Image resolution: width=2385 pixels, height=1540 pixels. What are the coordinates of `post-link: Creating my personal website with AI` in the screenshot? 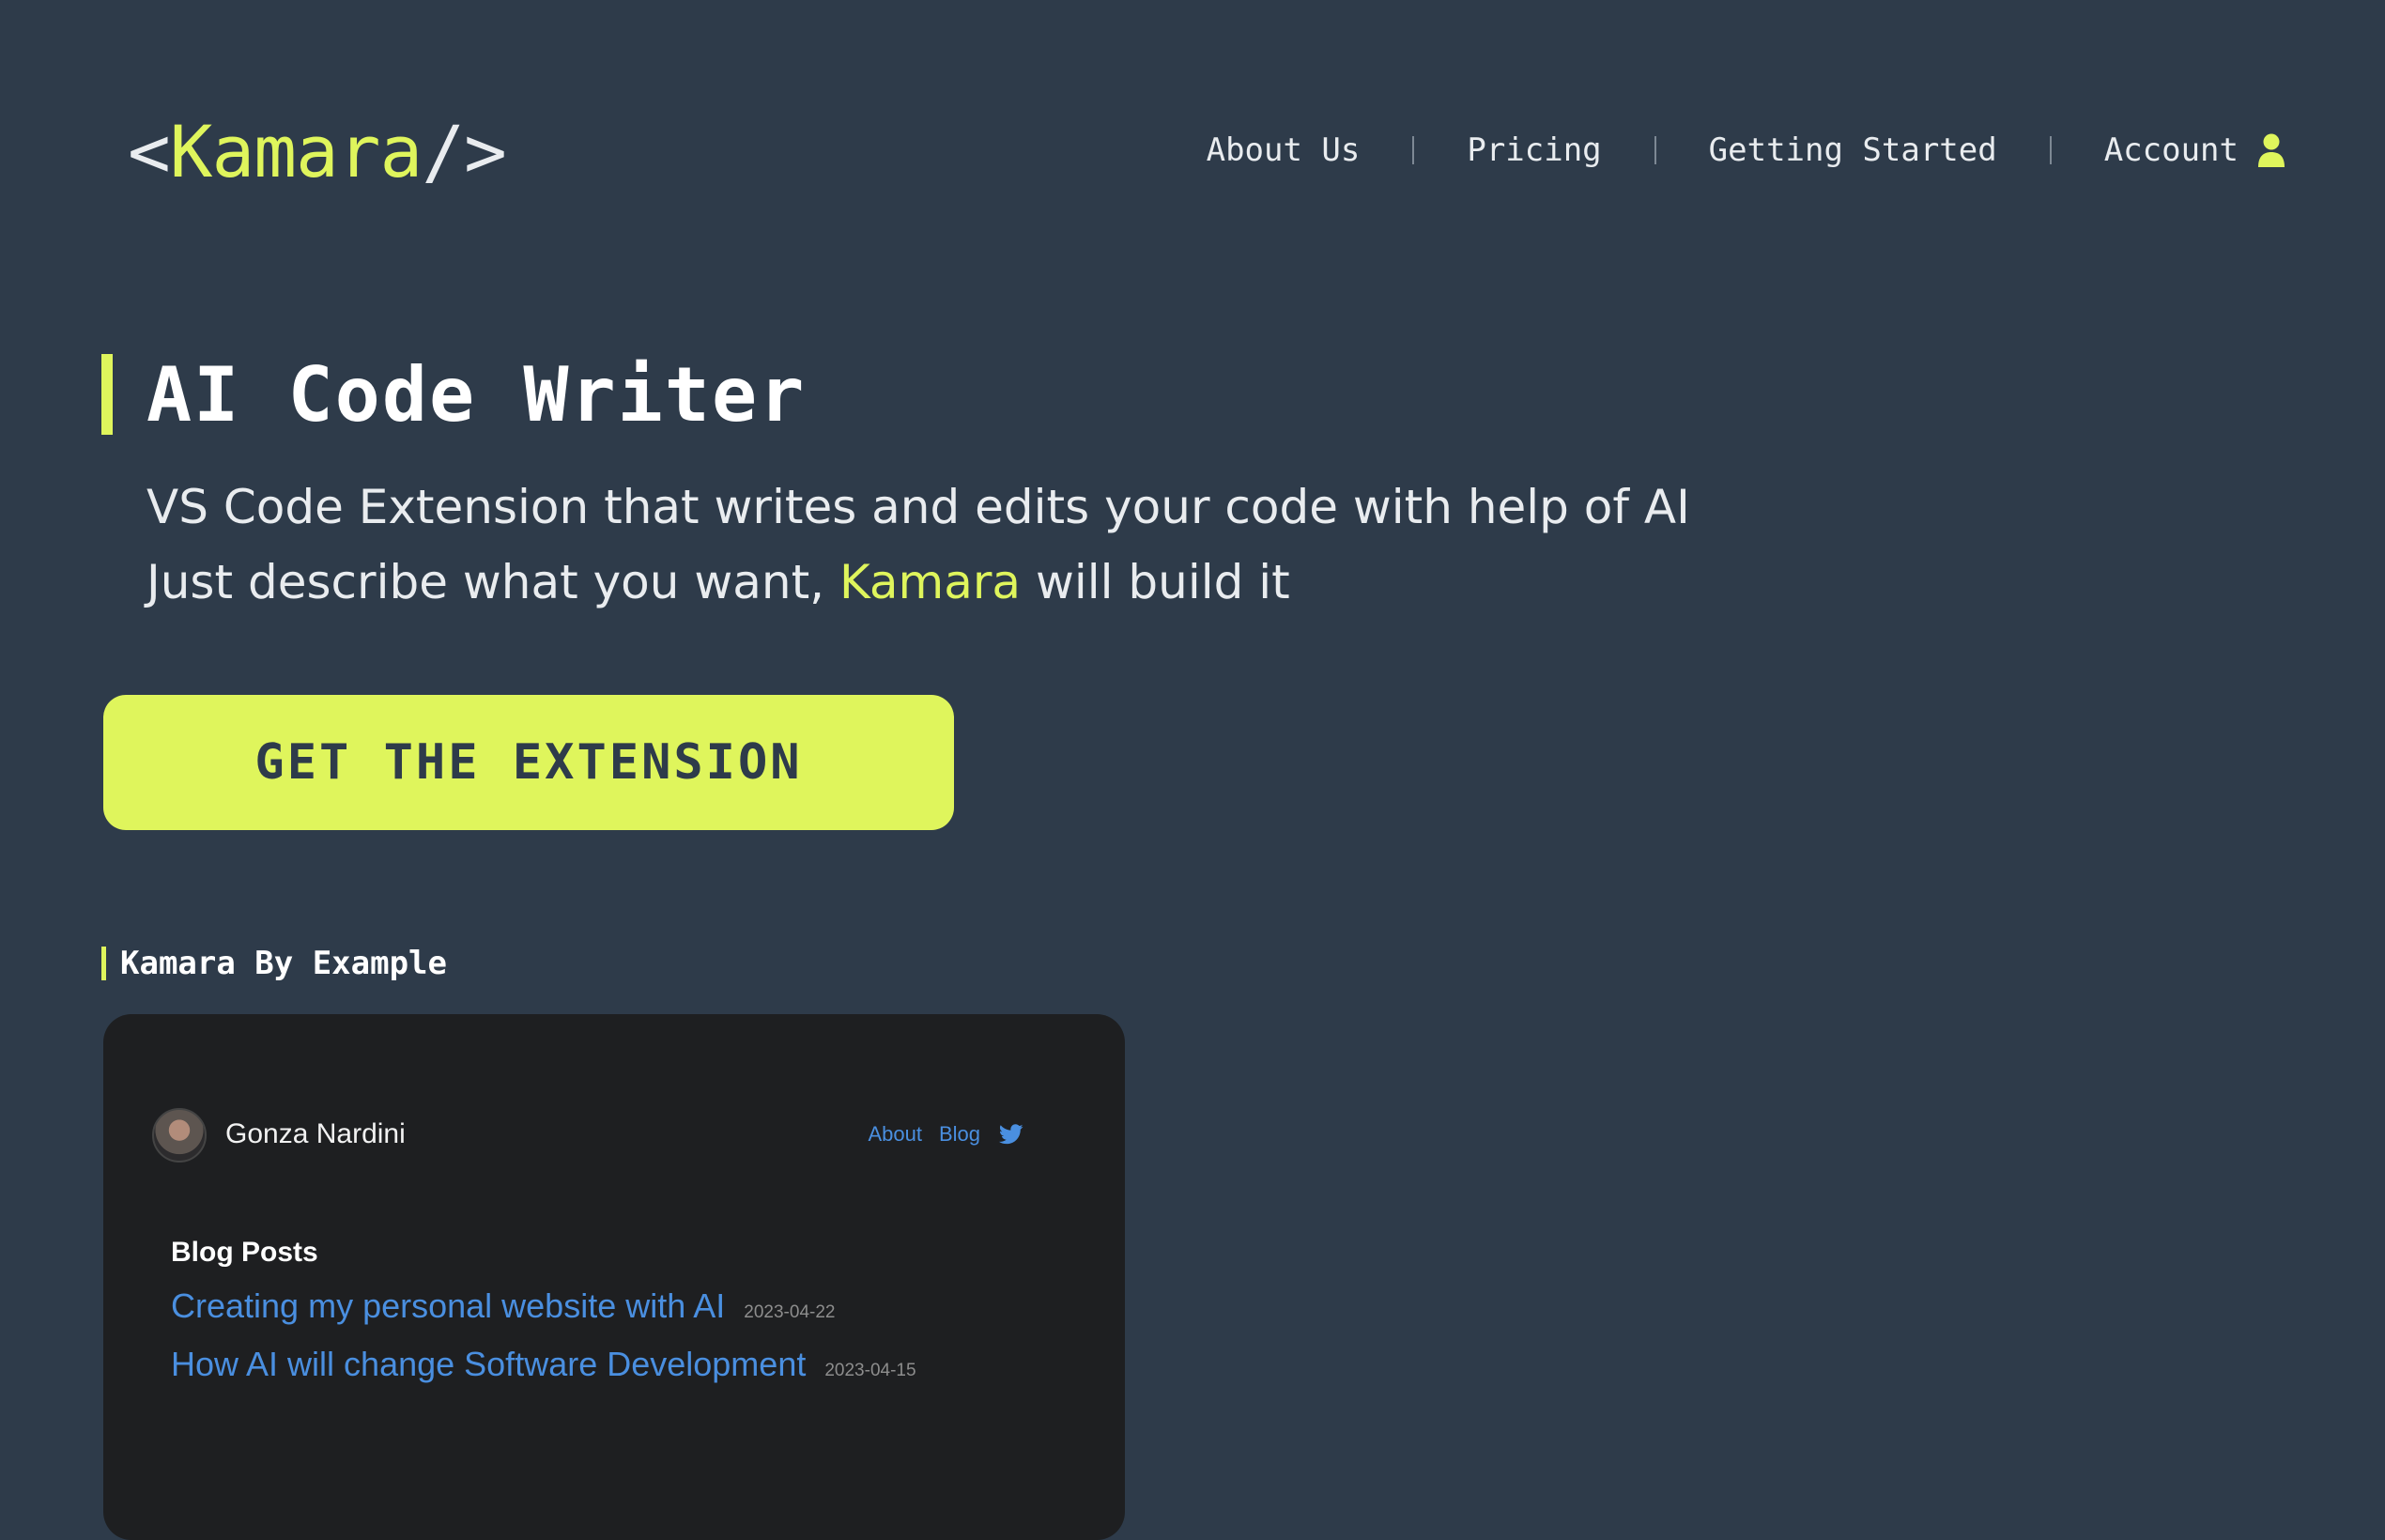 It's located at (448, 1306).